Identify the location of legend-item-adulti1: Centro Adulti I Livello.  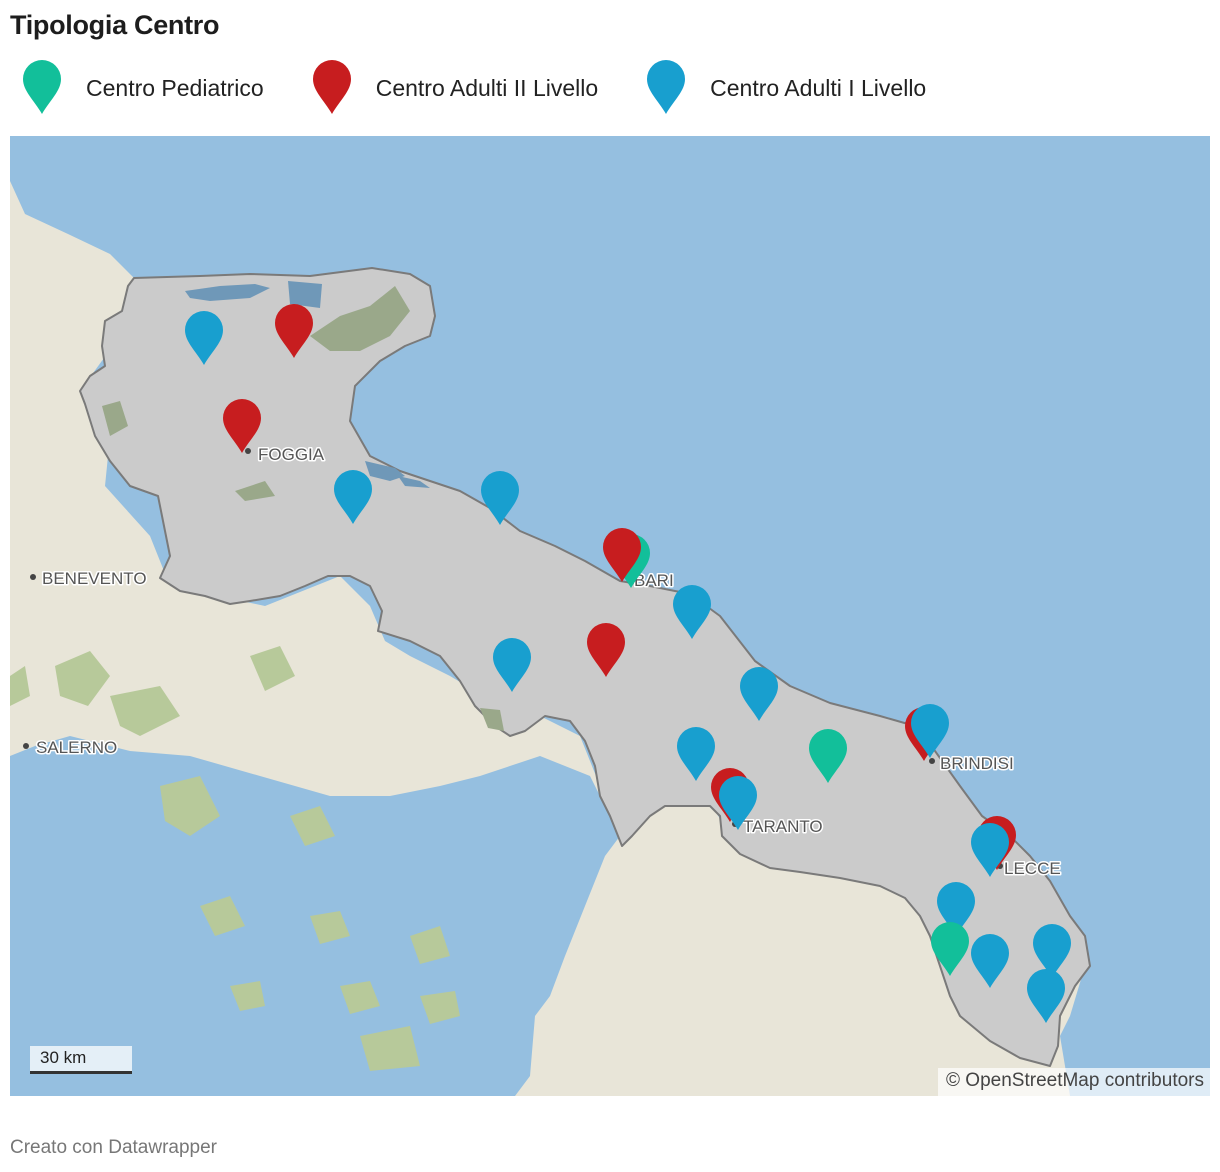
(784, 88).